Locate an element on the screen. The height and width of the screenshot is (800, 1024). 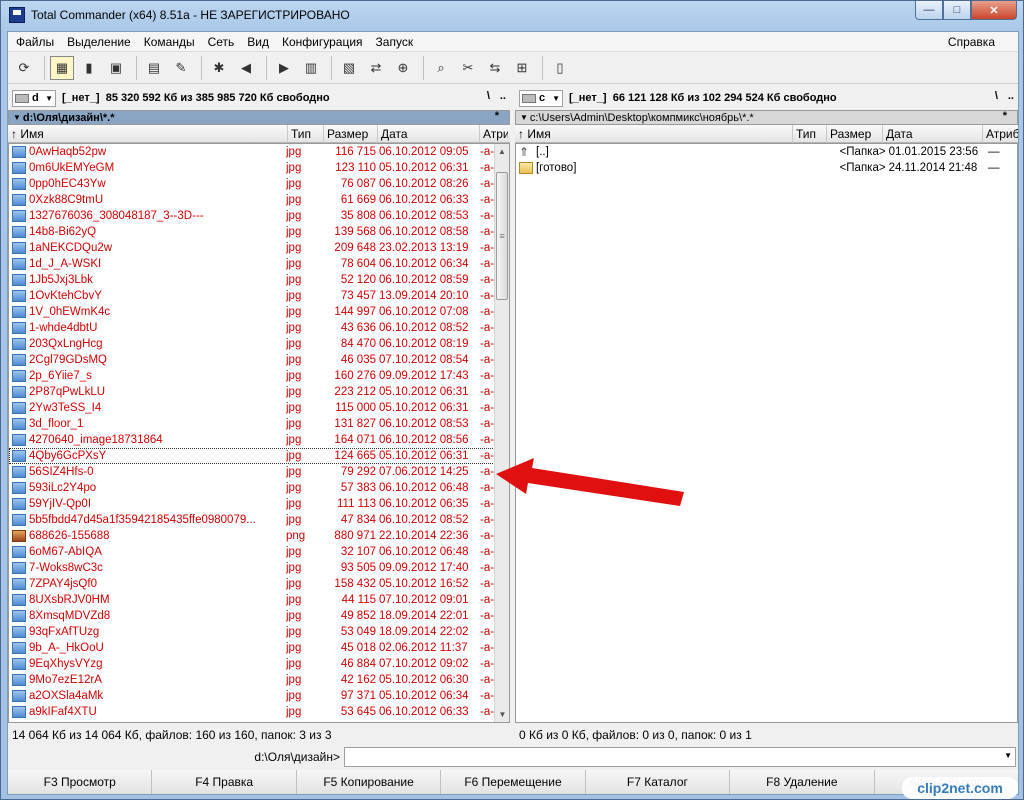
file-row: a9kIFaf4XTU jpg 53 645 06.10.2012 06:33 -a- is located at coordinates (259, 712).